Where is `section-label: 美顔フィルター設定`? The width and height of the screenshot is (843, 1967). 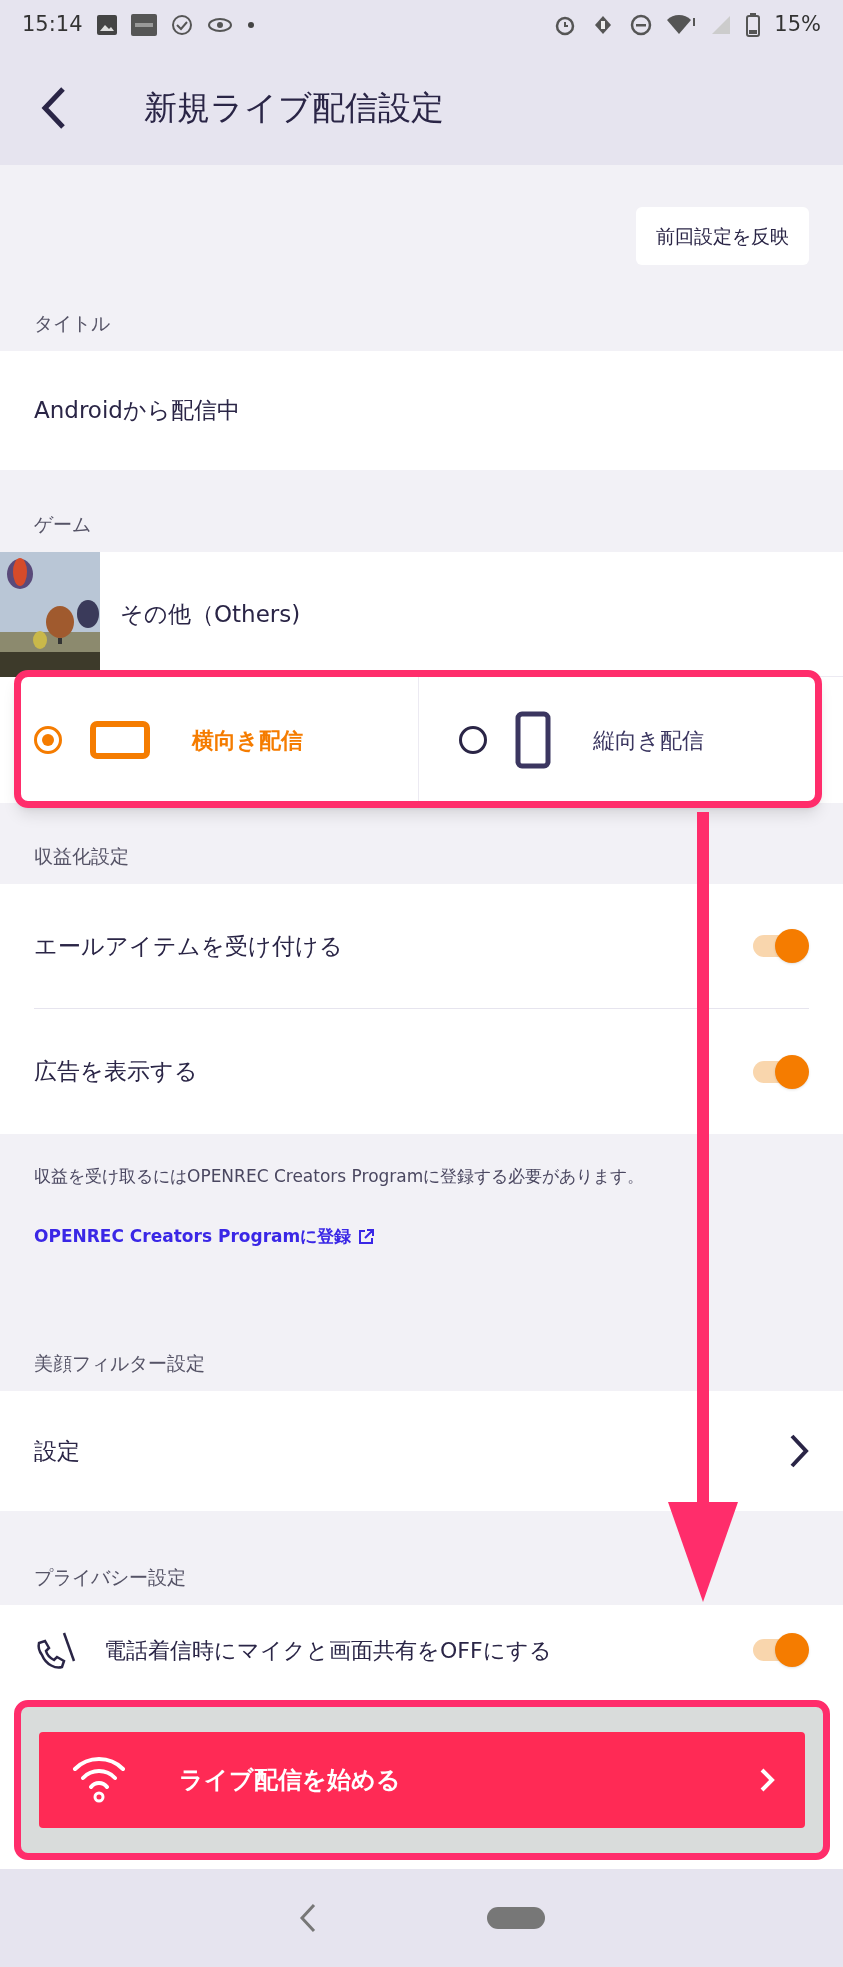 section-label: 美顔フィルター設定 is located at coordinates (119, 1363).